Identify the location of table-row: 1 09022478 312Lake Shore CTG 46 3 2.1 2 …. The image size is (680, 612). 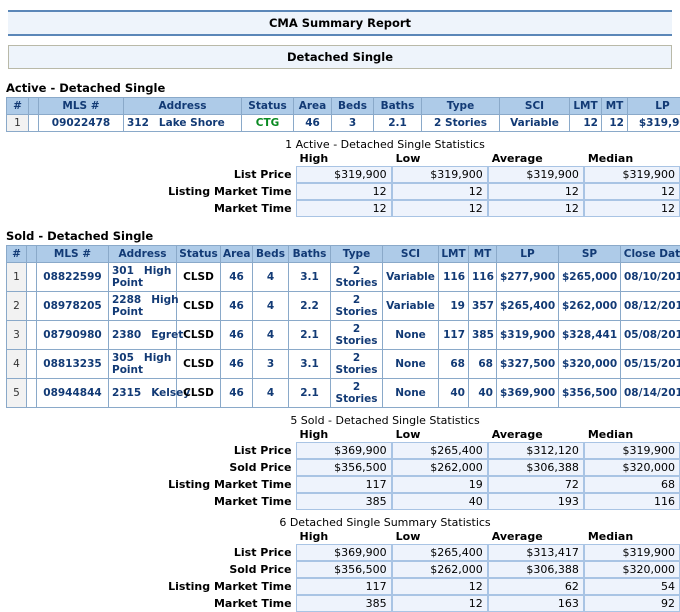
(343, 123).